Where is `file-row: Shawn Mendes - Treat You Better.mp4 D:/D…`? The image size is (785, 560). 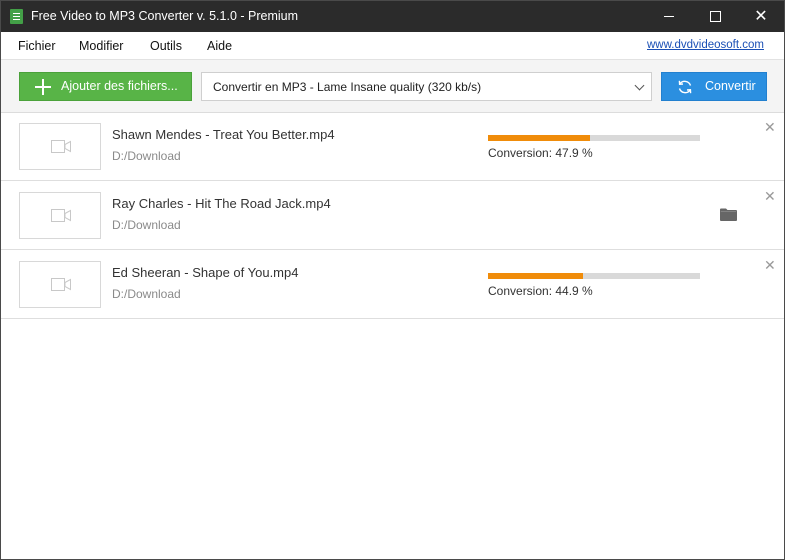
file-row: Shawn Mendes - Treat You Better.mp4 D:/D… is located at coordinates (392, 146).